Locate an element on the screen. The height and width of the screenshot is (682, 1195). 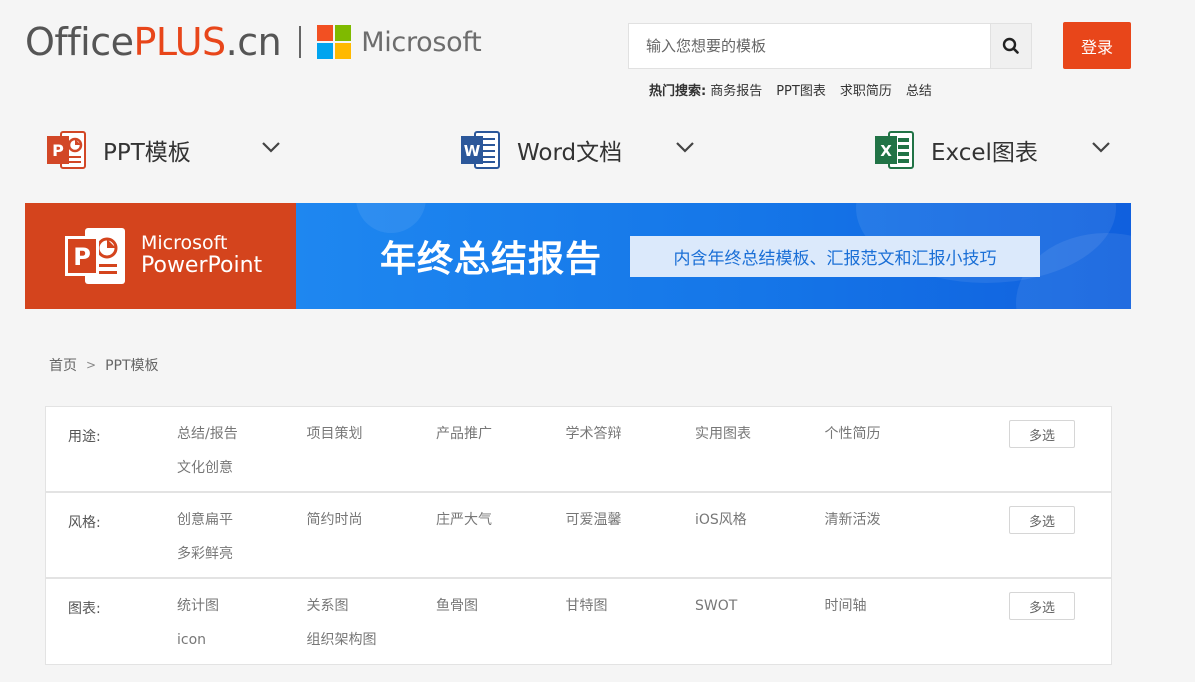
filter-option: 关系图 is located at coordinates (372, 613).